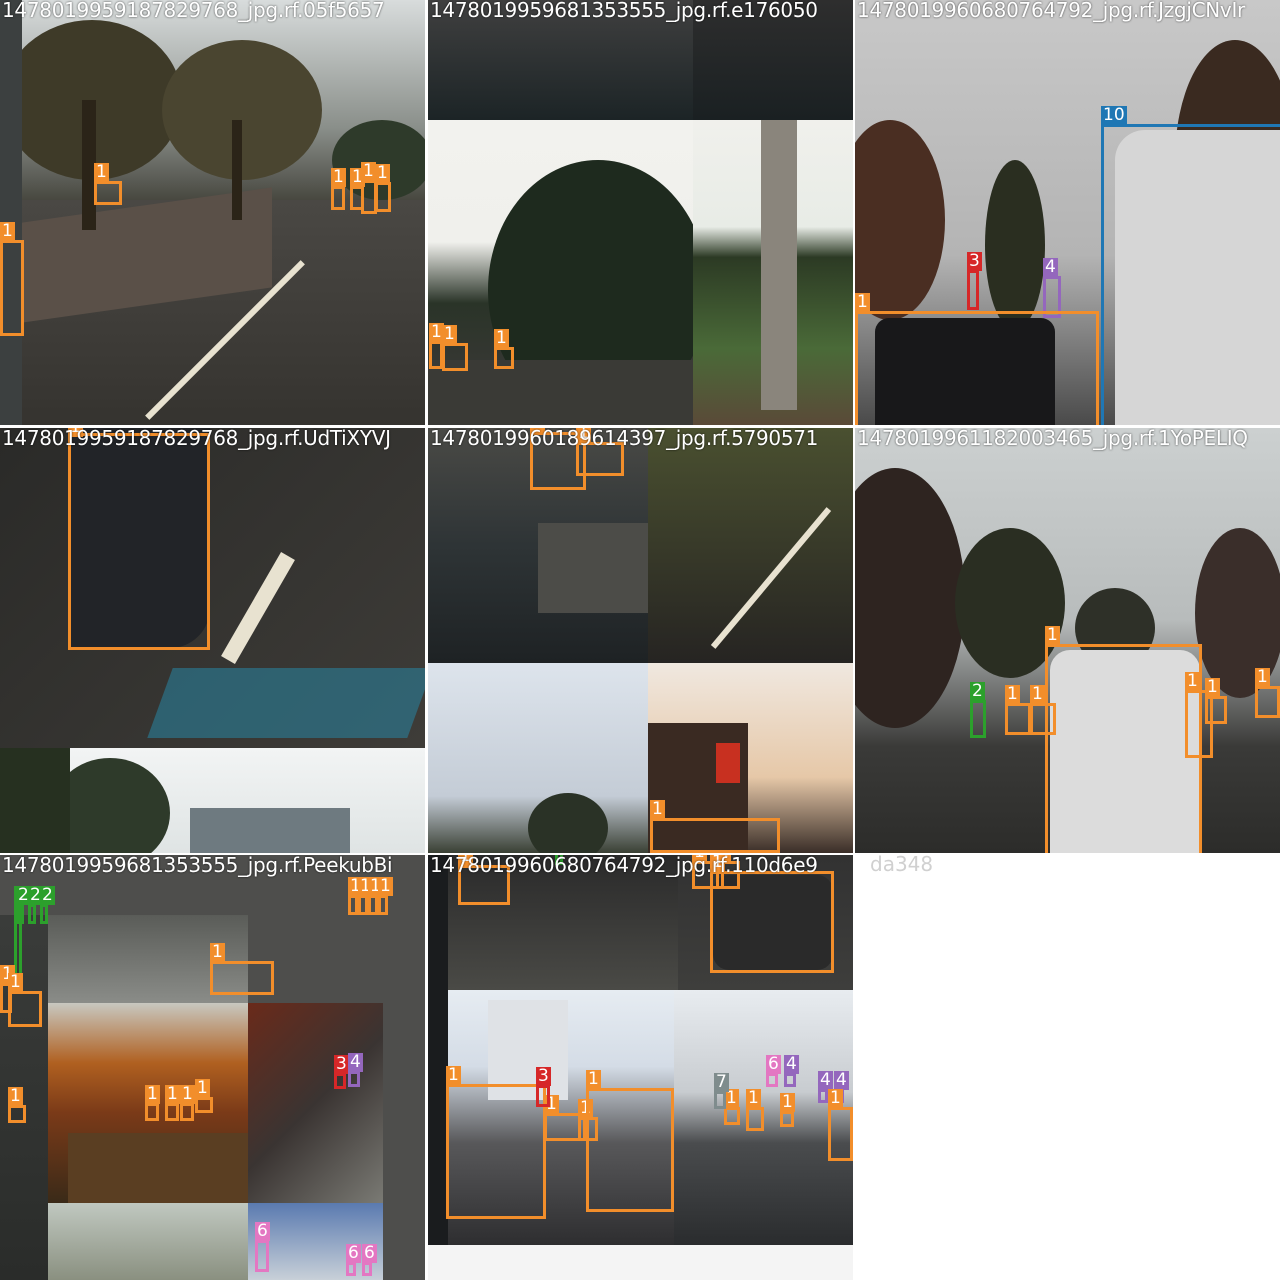 This screenshot has height=1280, width=1280. I want to click on mosaic-tile-4: 1478019959187829768_jpg.rf.UdTiXYVJ 1, so click(212, 640).